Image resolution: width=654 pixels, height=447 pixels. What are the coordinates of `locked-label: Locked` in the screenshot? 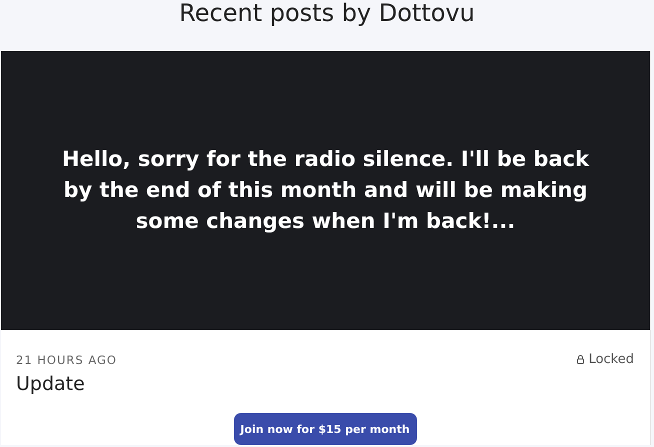 It's located at (611, 359).